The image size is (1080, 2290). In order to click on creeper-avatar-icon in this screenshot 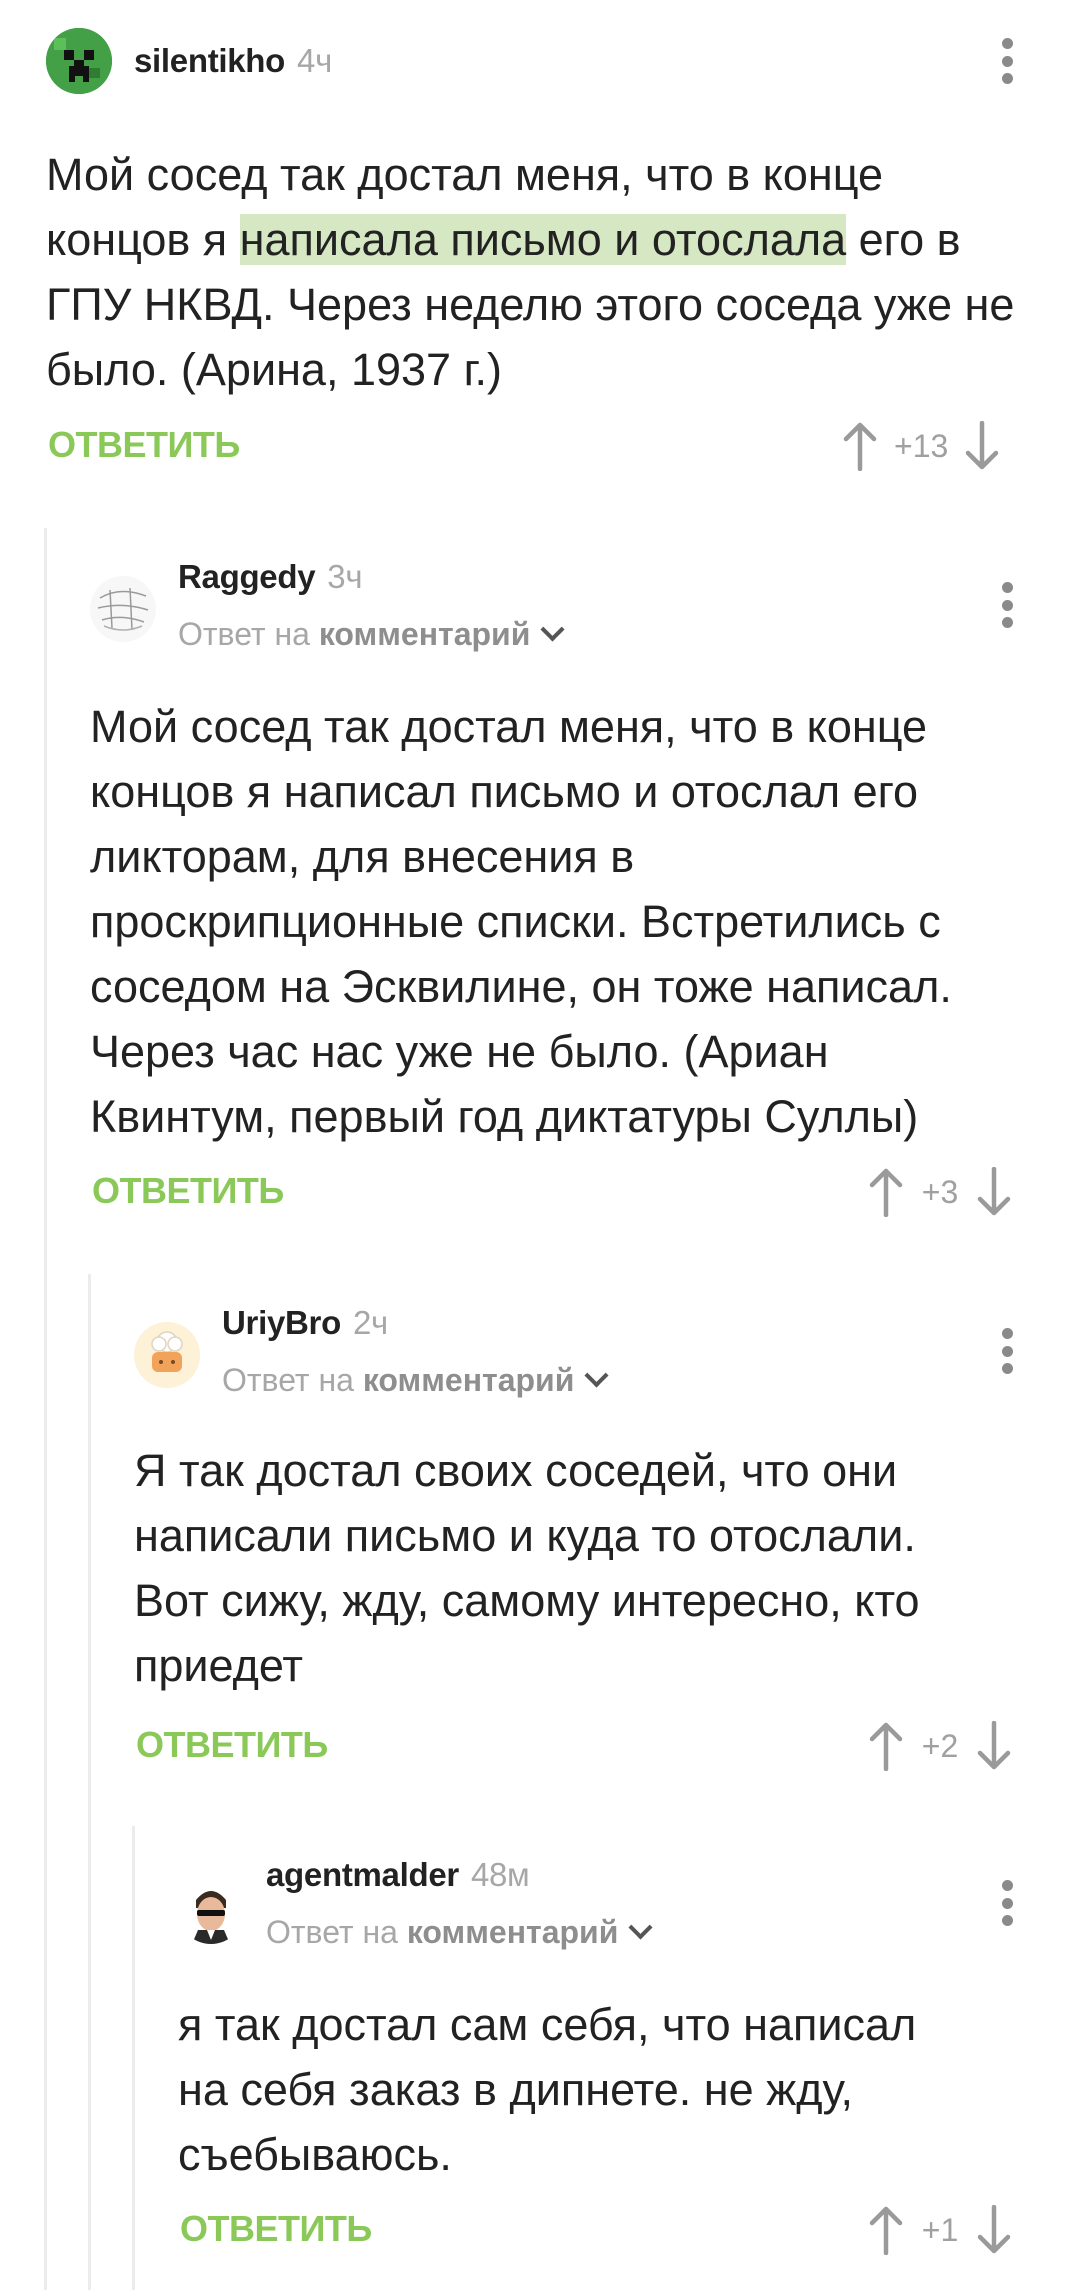, I will do `click(79, 61)`.